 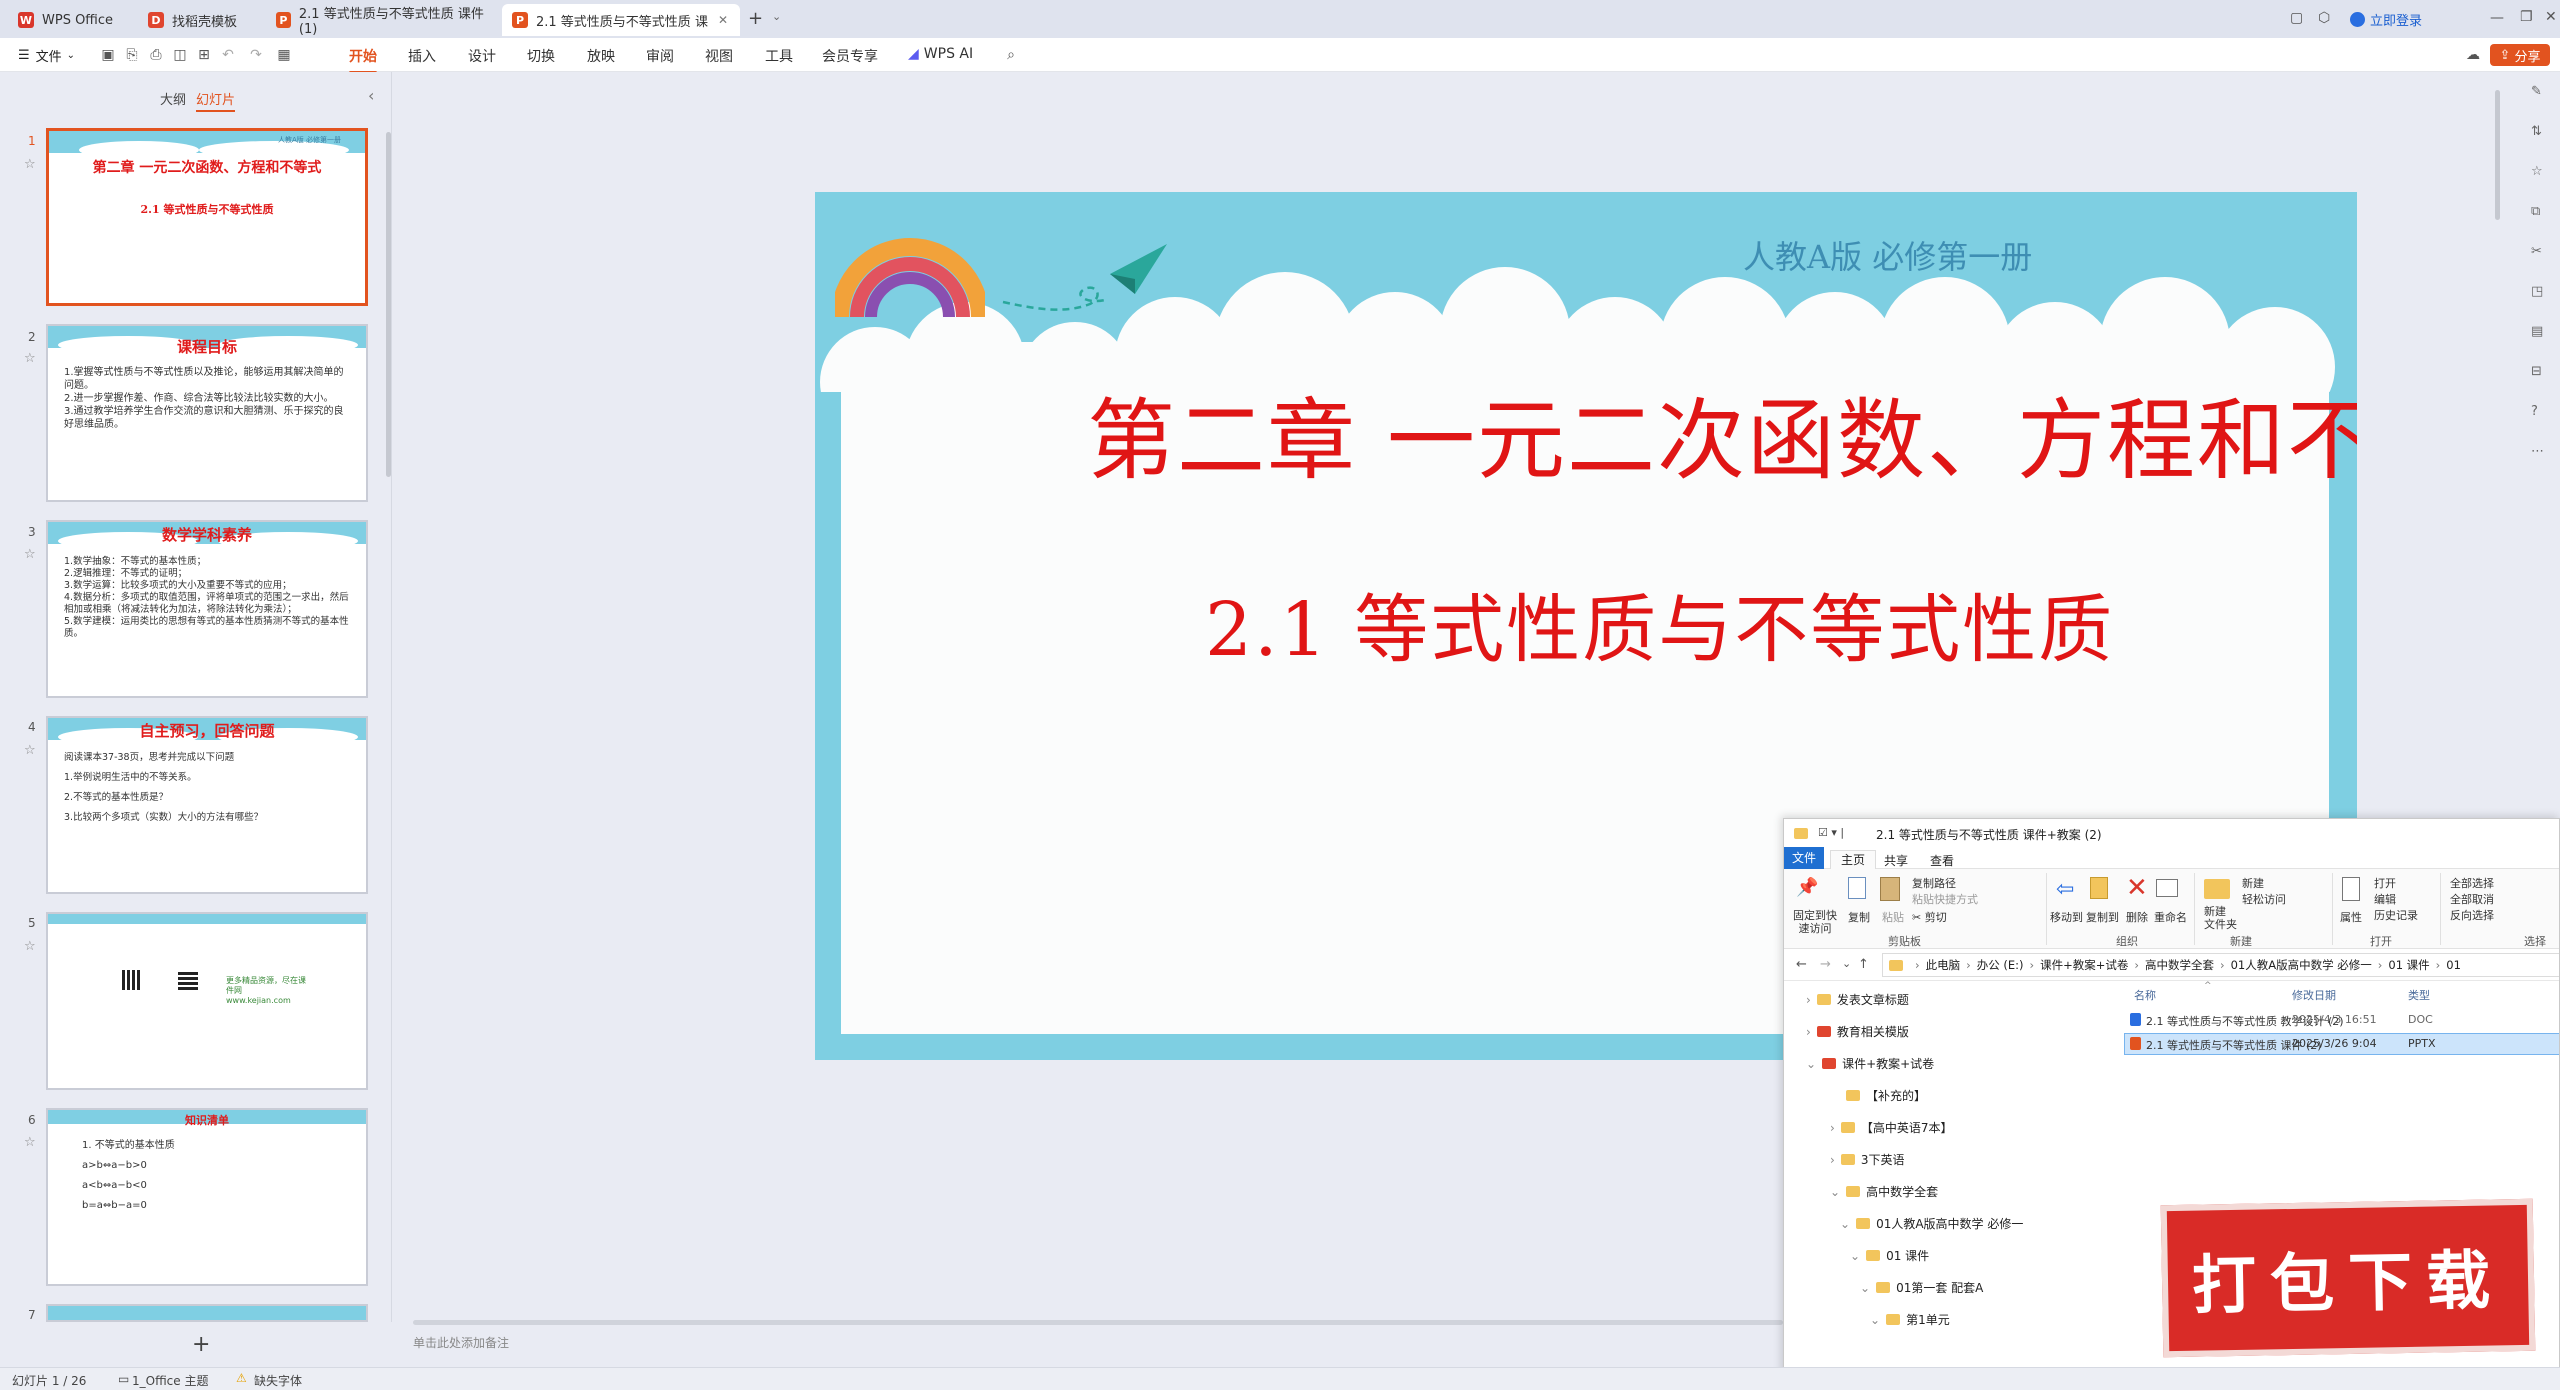 I want to click on column-name: 名称, so click(x=2145, y=995).